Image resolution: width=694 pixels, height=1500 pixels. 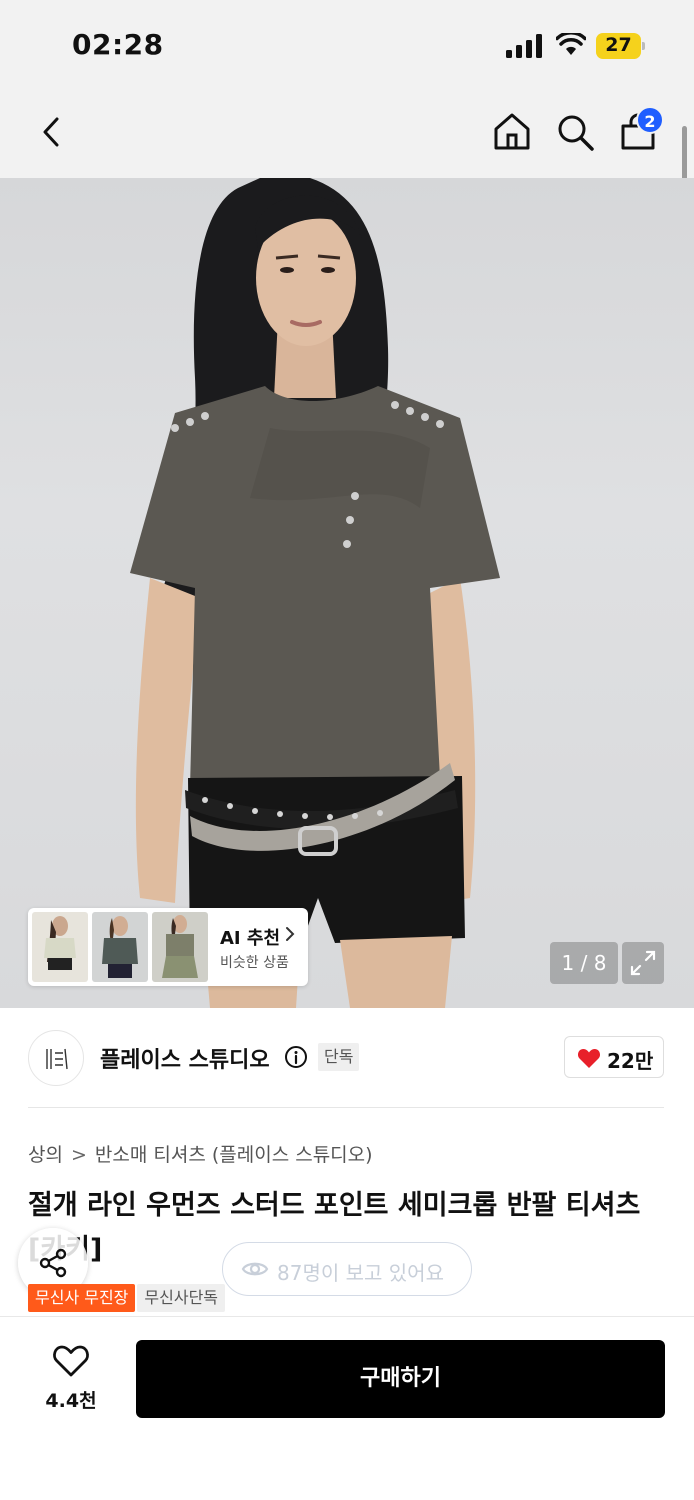 I want to click on breadcrumb-subcategory: 반소매 티셔츠 (플레이스 스튜디오), so click(x=234, y=1155).